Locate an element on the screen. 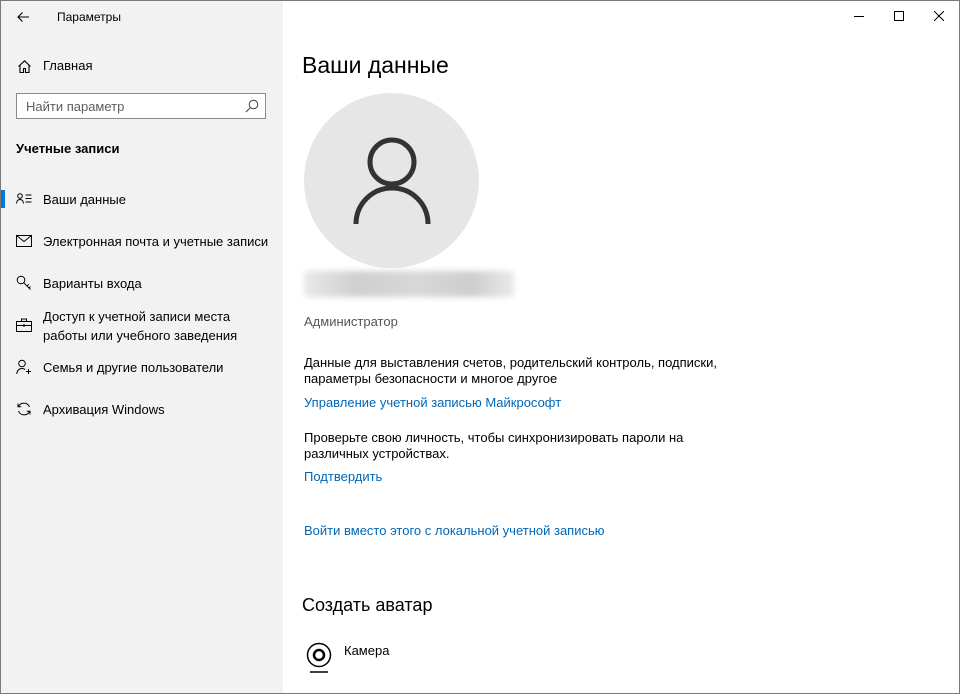  search-input: Найти параметр is located at coordinates (141, 106).